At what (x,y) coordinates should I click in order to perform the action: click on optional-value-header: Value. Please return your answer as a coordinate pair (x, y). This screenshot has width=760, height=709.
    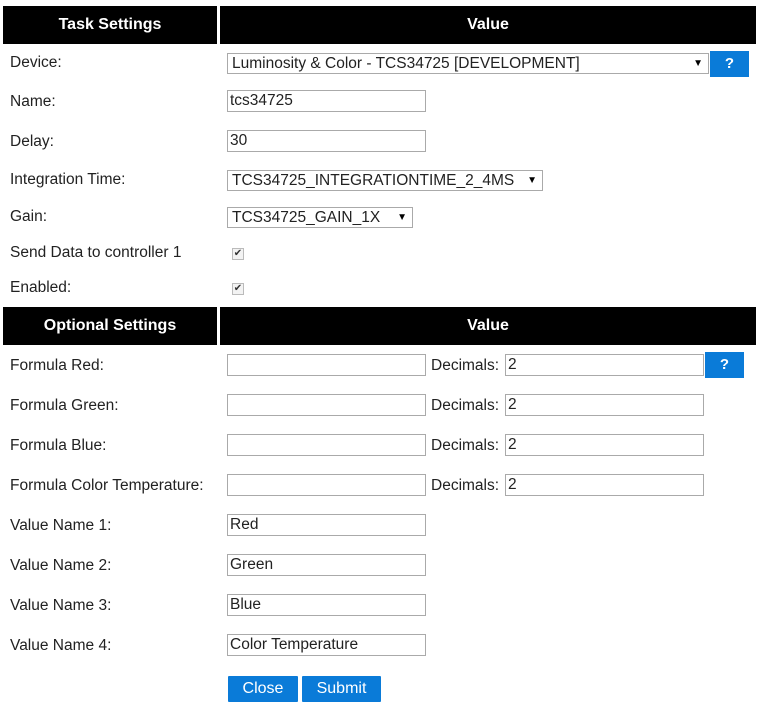
    Looking at the image, I should click on (488, 326).